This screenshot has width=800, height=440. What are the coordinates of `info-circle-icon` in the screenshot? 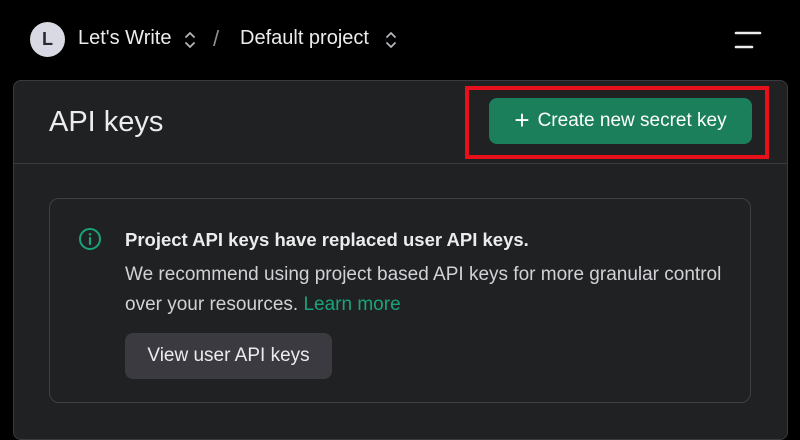 It's located at (90, 239).